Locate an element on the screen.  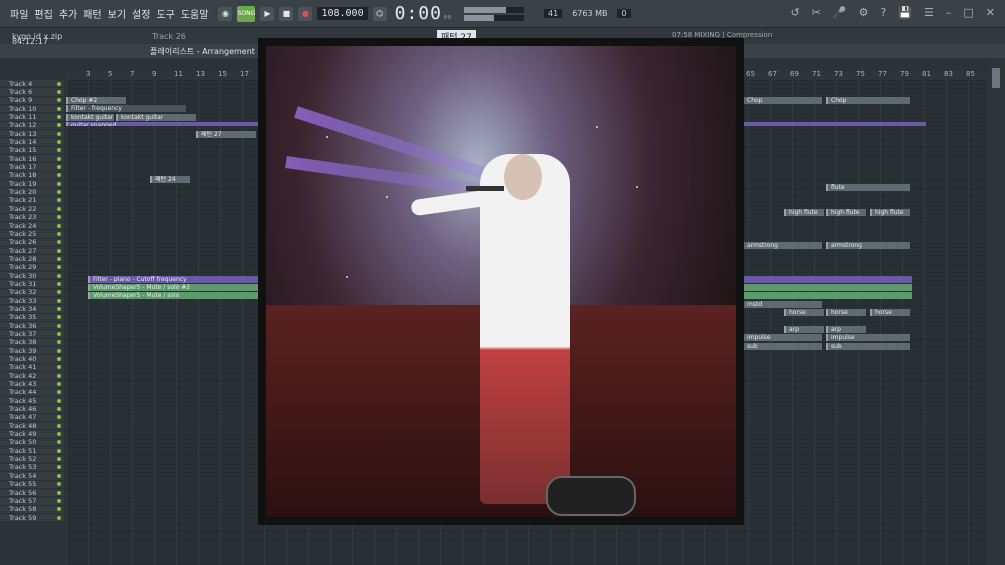
close-icon: ✕ is located at coordinates (990, 12).